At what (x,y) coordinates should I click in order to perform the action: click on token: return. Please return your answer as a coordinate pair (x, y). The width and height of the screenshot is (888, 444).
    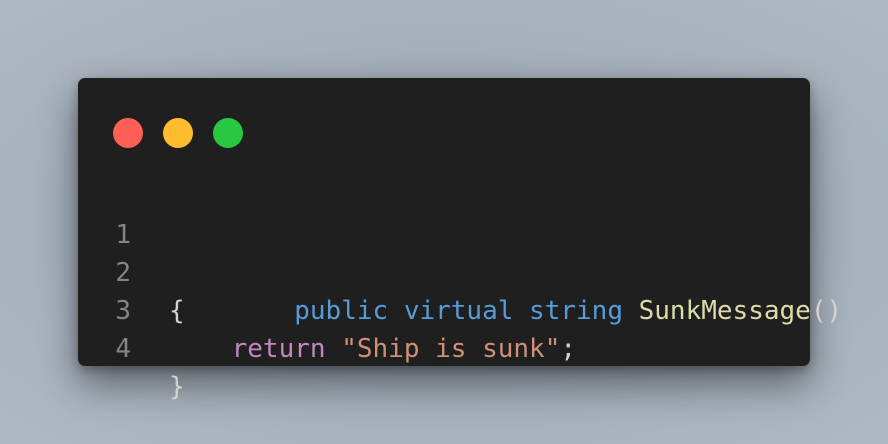
    Looking at the image, I should click on (278, 349).